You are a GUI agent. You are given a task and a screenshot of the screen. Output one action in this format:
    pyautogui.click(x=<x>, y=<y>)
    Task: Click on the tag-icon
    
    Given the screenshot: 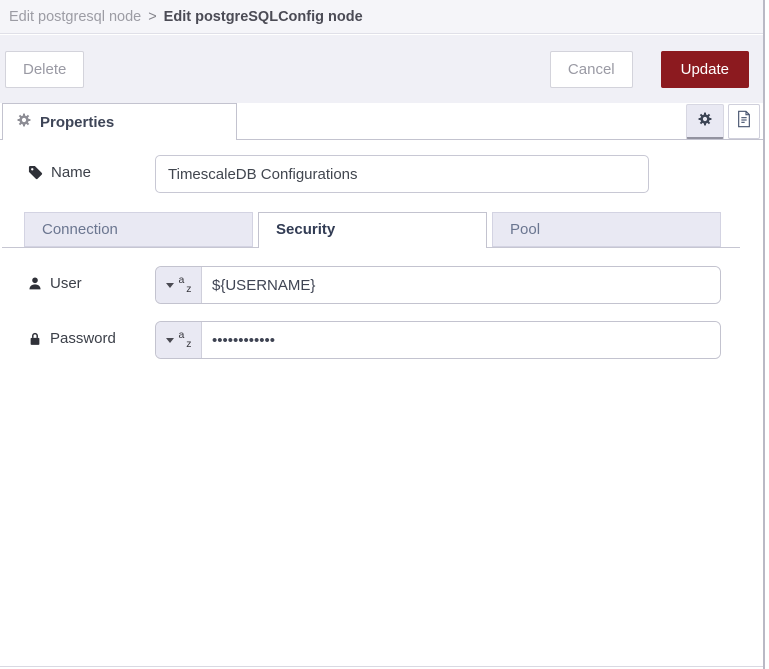 What is the action you would take?
    pyautogui.click(x=35, y=172)
    